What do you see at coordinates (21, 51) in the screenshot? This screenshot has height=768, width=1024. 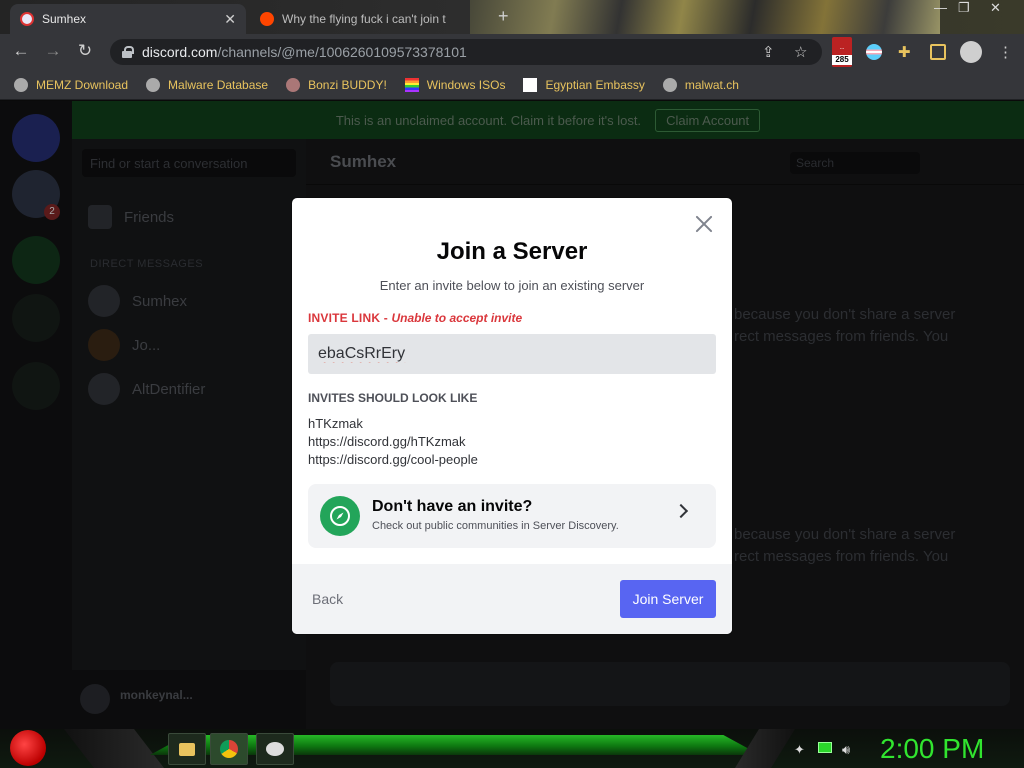 I see `back-arrow-icon: ←` at bounding box center [21, 51].